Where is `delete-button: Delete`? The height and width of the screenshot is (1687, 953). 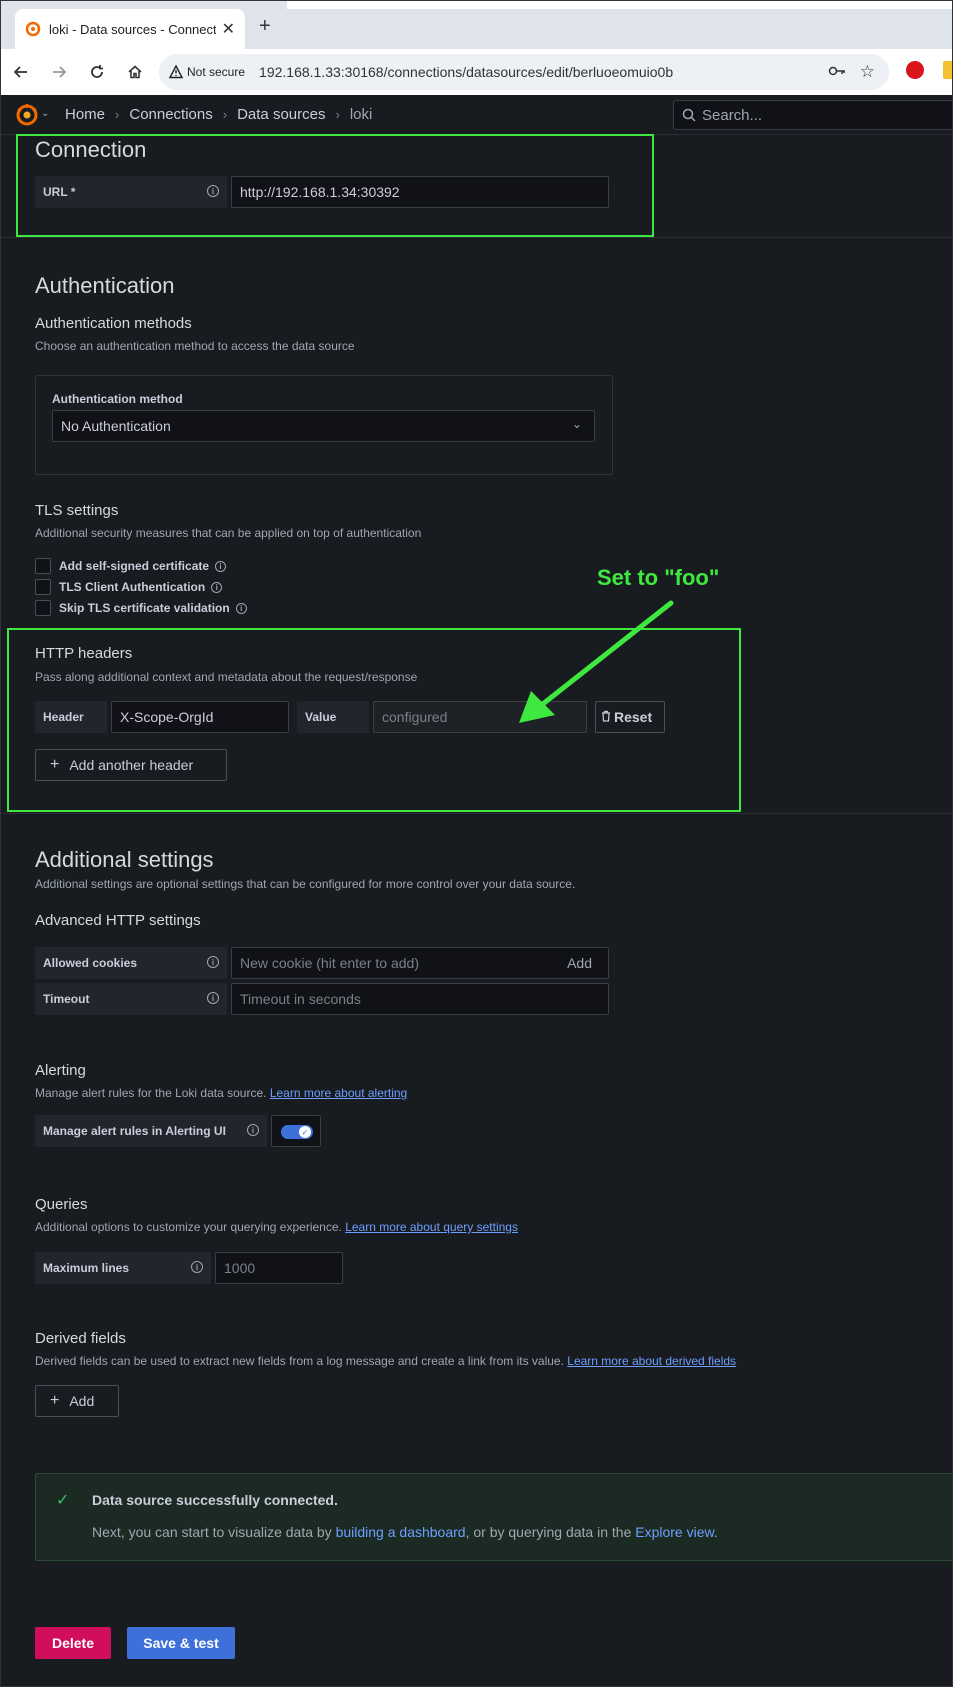
delete-button: Delete is located at coordinates (73, 1643).